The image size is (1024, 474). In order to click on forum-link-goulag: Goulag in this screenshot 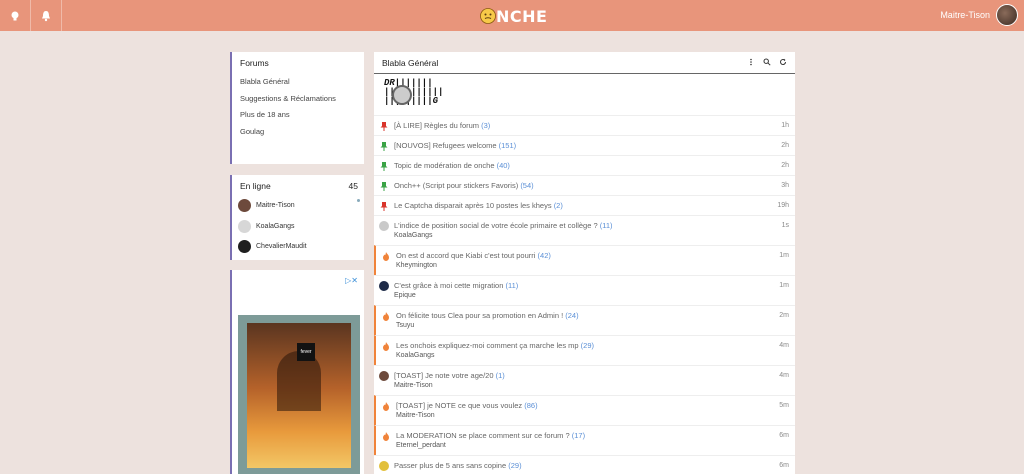, I will do `click(252, 131)`.